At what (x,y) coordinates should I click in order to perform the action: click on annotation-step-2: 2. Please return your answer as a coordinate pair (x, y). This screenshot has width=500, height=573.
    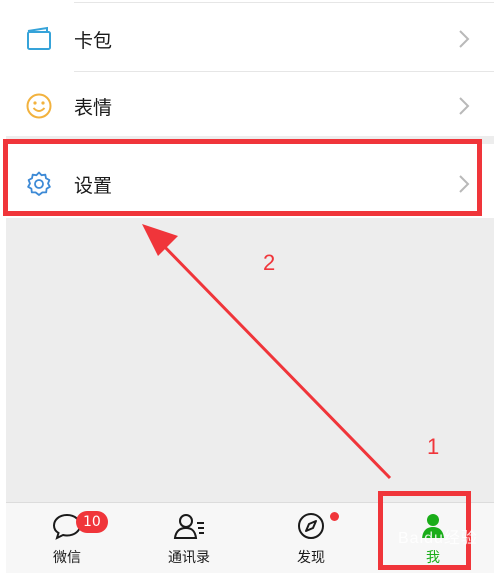
    Looking at the image, I should click on (269, 262).